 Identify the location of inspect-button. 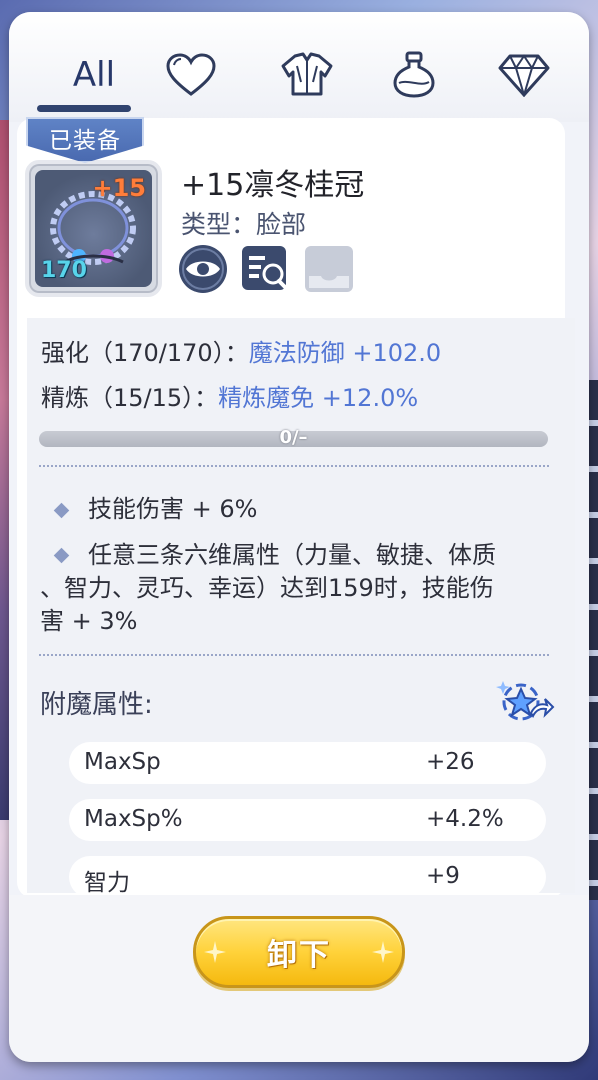
(265, 269).